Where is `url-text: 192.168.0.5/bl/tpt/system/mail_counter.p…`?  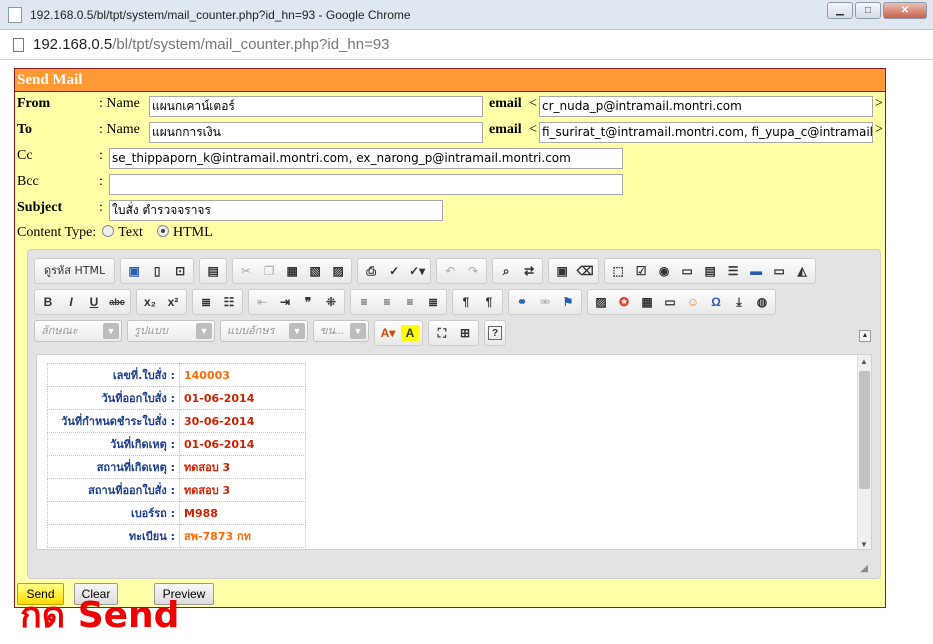
url-text: 192.168.0.5/bl/tpt/system/mail_counter.p… is located at coordinates (211, 44).